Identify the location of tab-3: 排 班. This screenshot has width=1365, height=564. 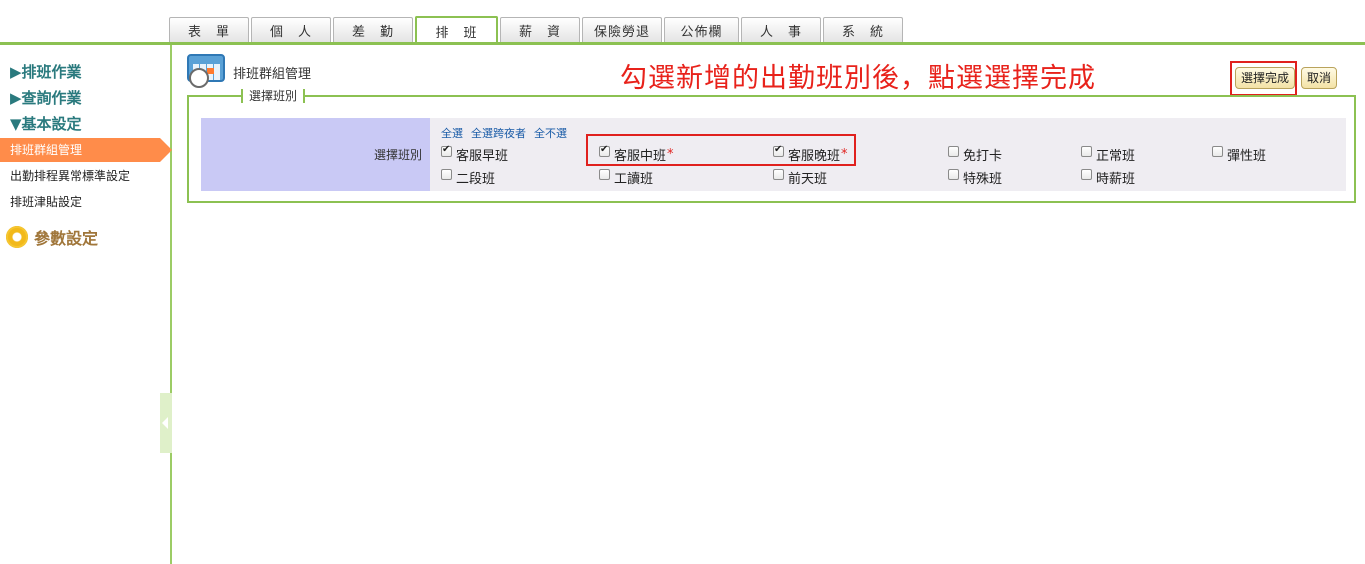
(456, 30).